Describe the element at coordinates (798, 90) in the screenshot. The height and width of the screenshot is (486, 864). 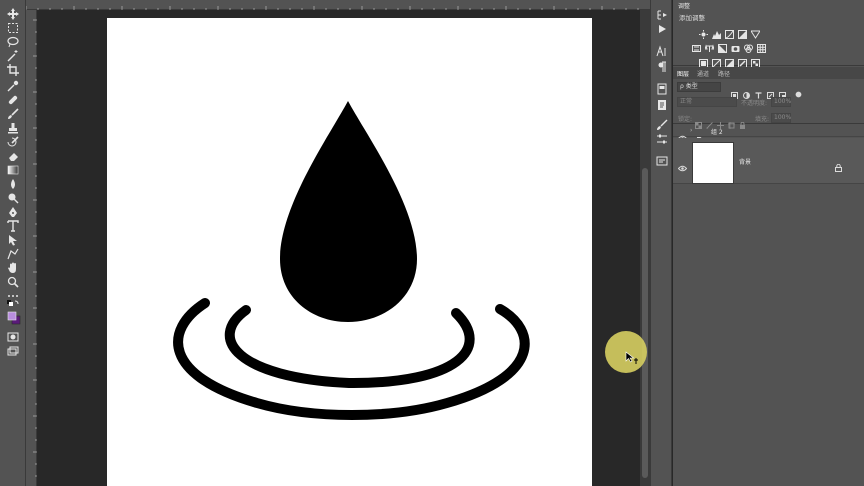
I see `filter-toggle-icon` at that location.